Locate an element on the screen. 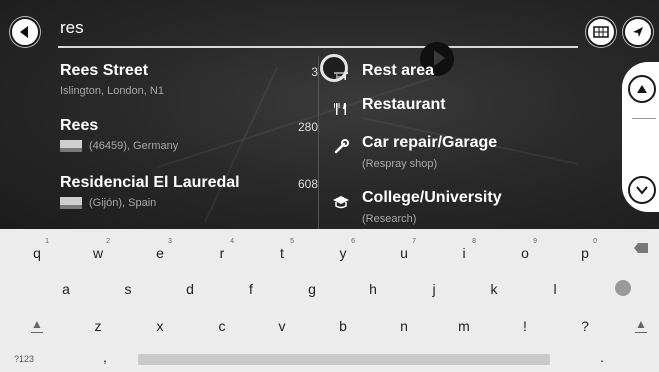  key-exclamation: ! is located at coordinates (525, 326).